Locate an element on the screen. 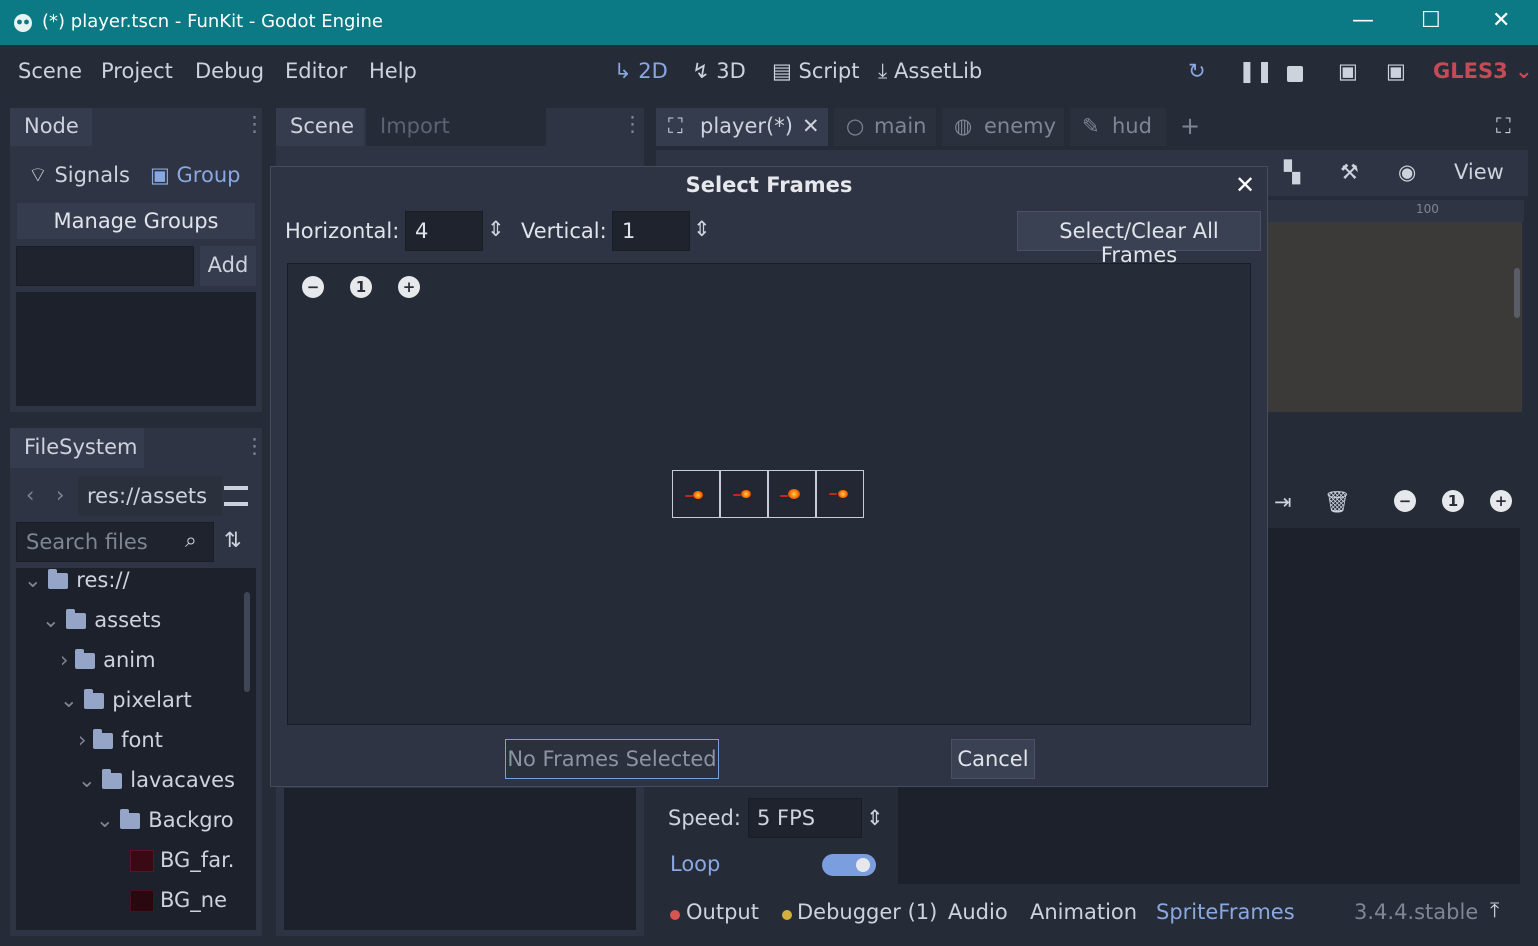 The image size is (1538, 946). snap-icon: ▚ is located at coordinates (1292, 172).